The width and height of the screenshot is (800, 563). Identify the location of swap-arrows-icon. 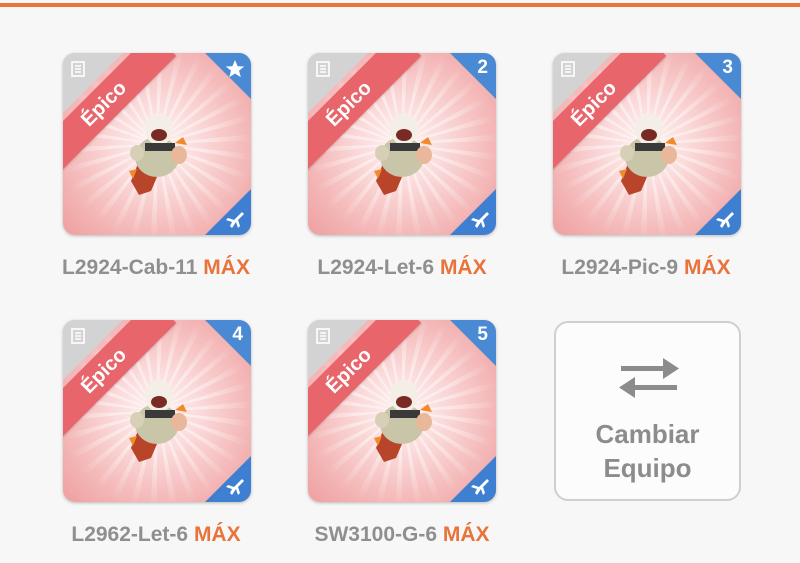
(649, 378).